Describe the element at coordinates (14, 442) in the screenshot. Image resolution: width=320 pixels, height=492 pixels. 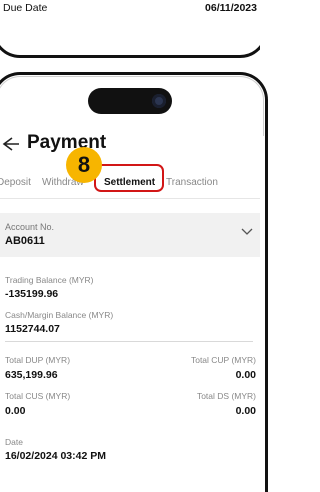
I see `date-label: Date` at that location.